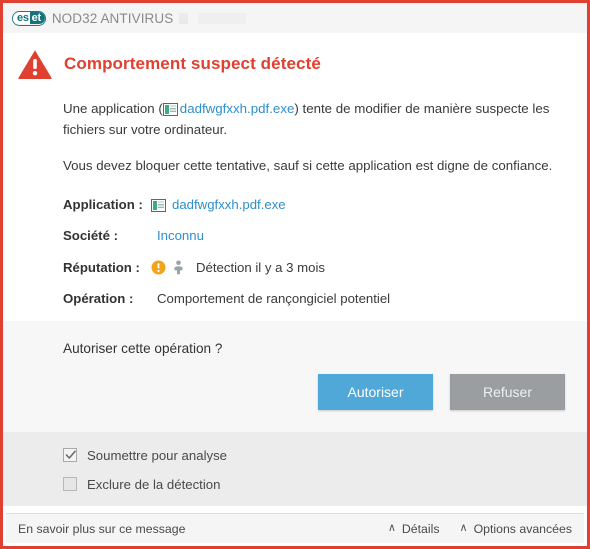 The width and height of the screenshot is (590, 549). Describe the element at coordinates (154, 484) in the screenshot. I see `option-label-exclude-from-detection: Exclure de la détection` at that location.